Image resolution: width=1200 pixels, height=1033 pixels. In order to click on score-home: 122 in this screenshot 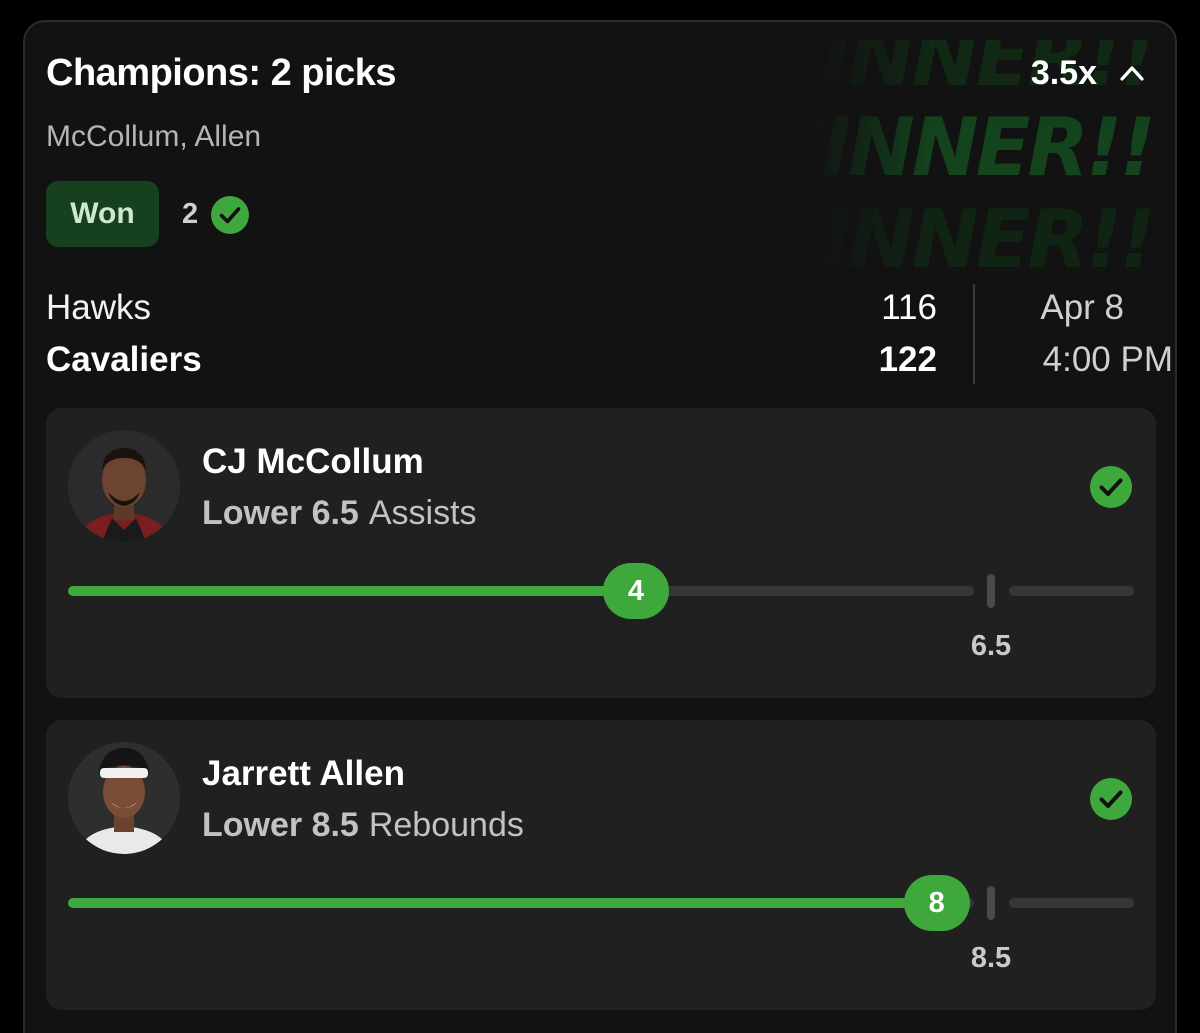, I will do `click(907, 359)`.